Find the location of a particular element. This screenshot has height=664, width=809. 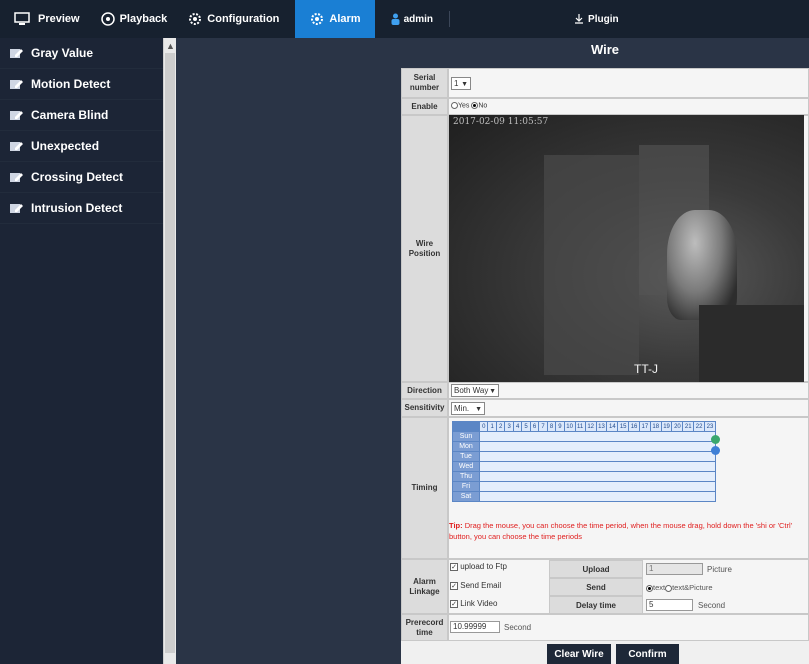

hour-cell: 0 is located at coordinates (483, 426).